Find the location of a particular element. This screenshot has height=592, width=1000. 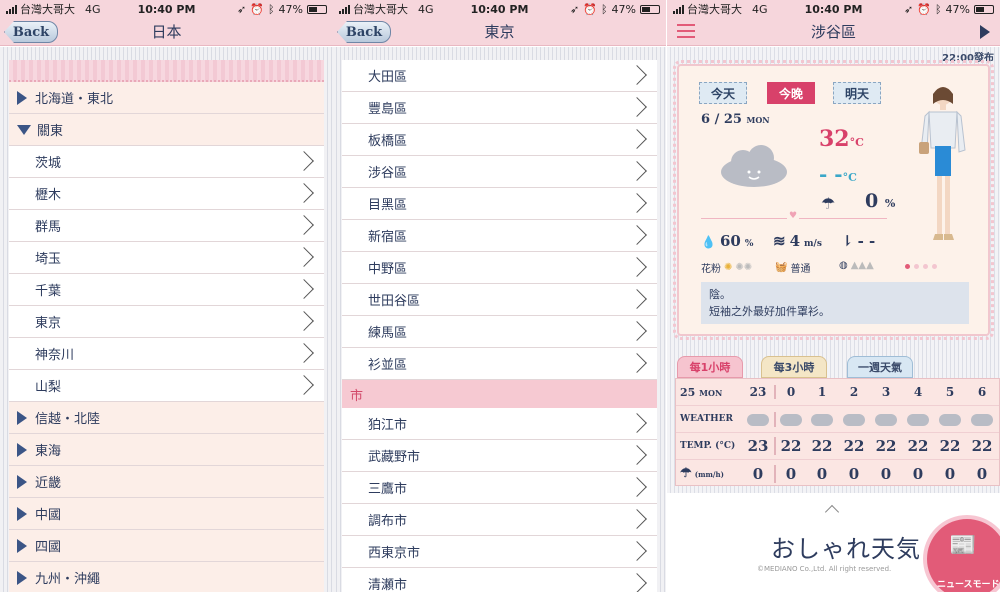

hour-cell: 2 is located at coordinates (854, 392).